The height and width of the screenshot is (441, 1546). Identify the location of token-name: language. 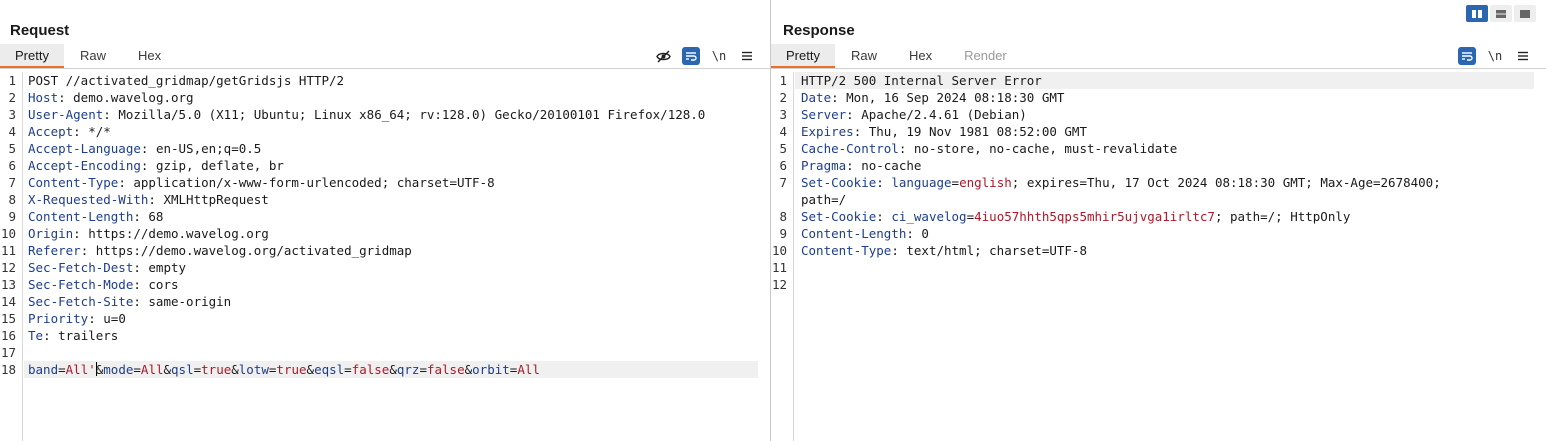
(921, 182).